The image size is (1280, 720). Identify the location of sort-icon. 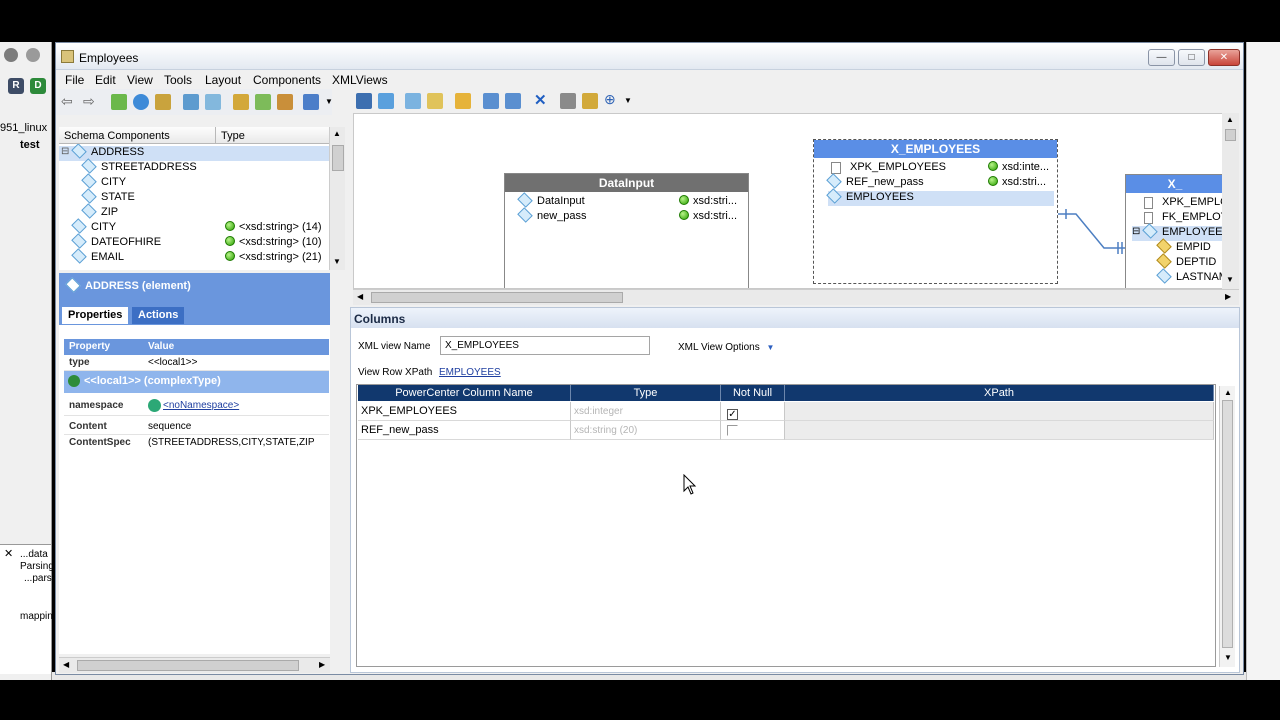
(311, 102).